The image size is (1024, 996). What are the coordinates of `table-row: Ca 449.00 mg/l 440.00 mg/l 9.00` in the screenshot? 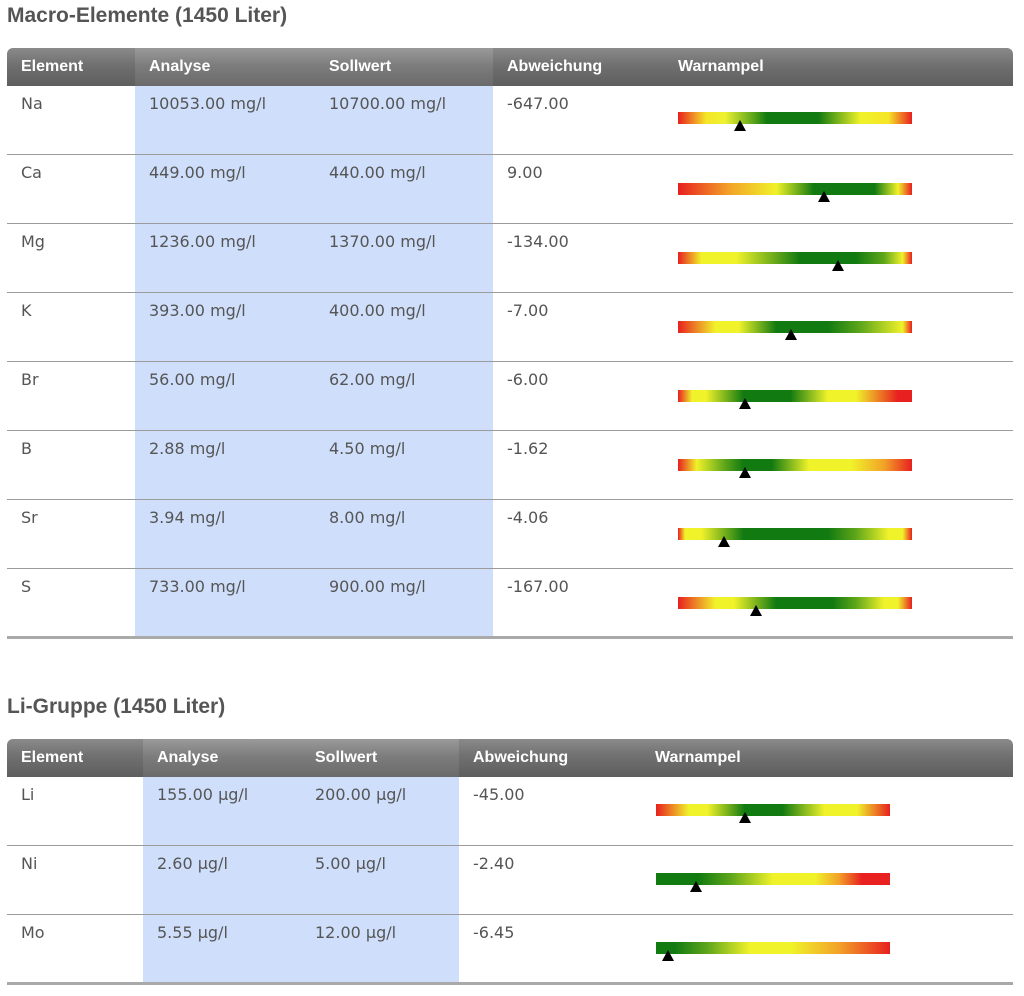 It's located at (510, 189).